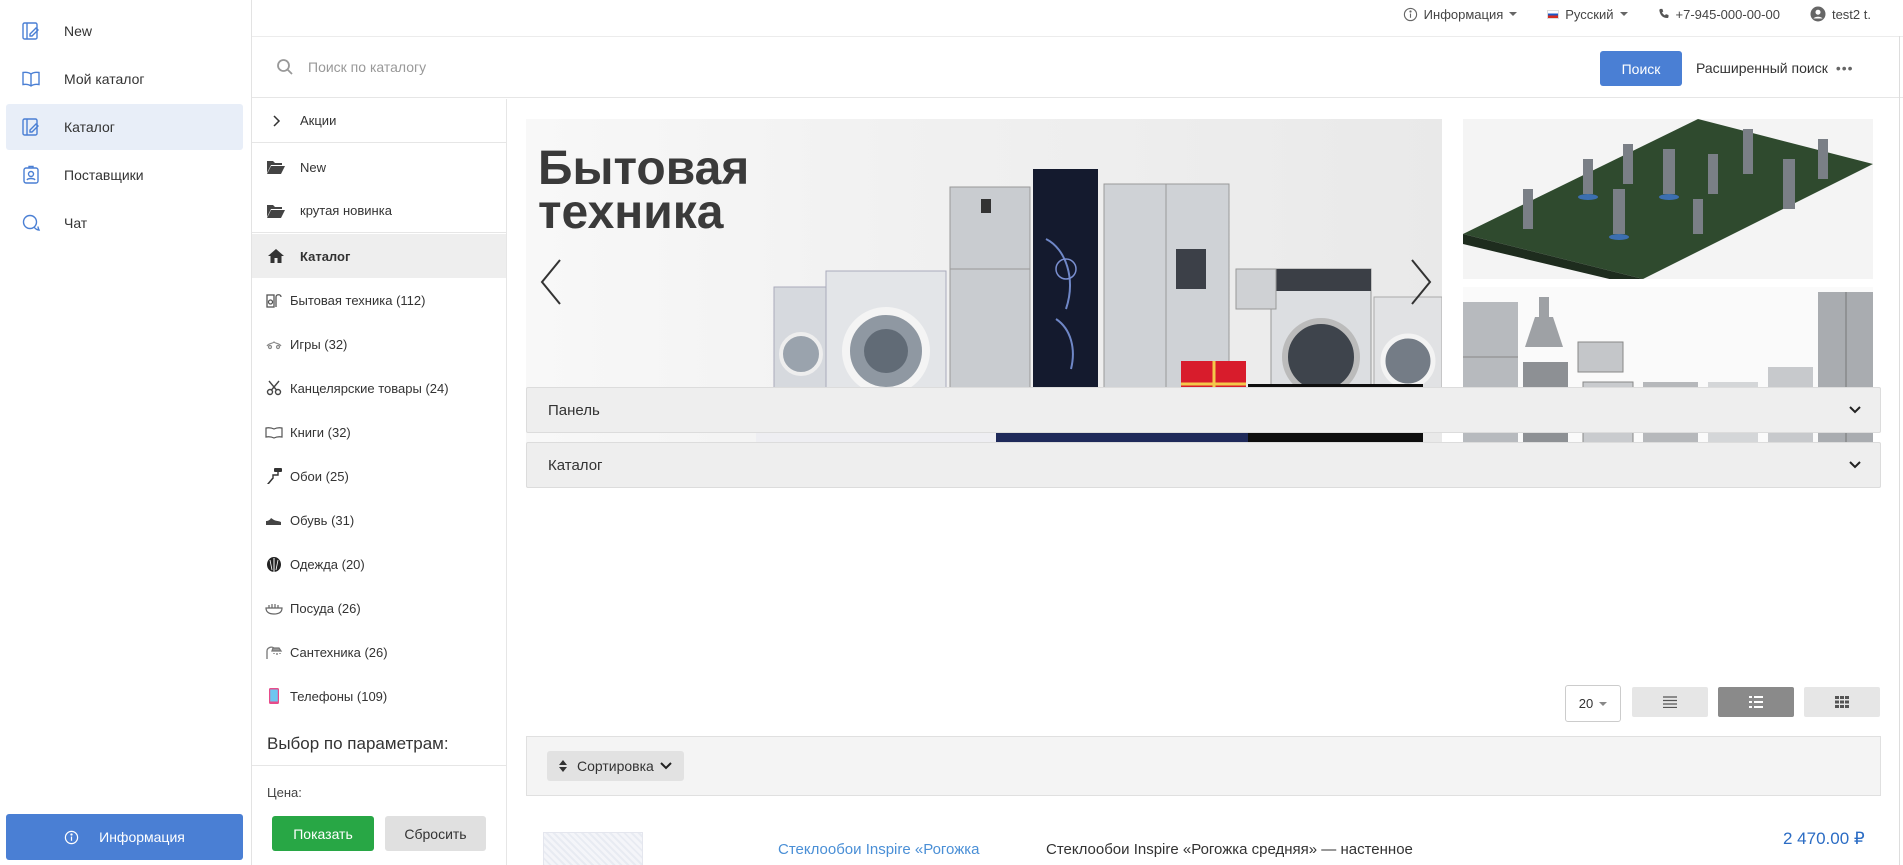 The image size is (1903, 865). Describe the element at coordinates (124, 837) in the screenshot. I see `info-button: Информация` at that location.